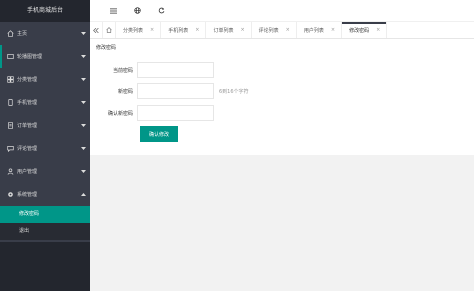 This screenshot has width=474, height=291. I want to click on sidebar-item-label: 主页, so click(22, 34).